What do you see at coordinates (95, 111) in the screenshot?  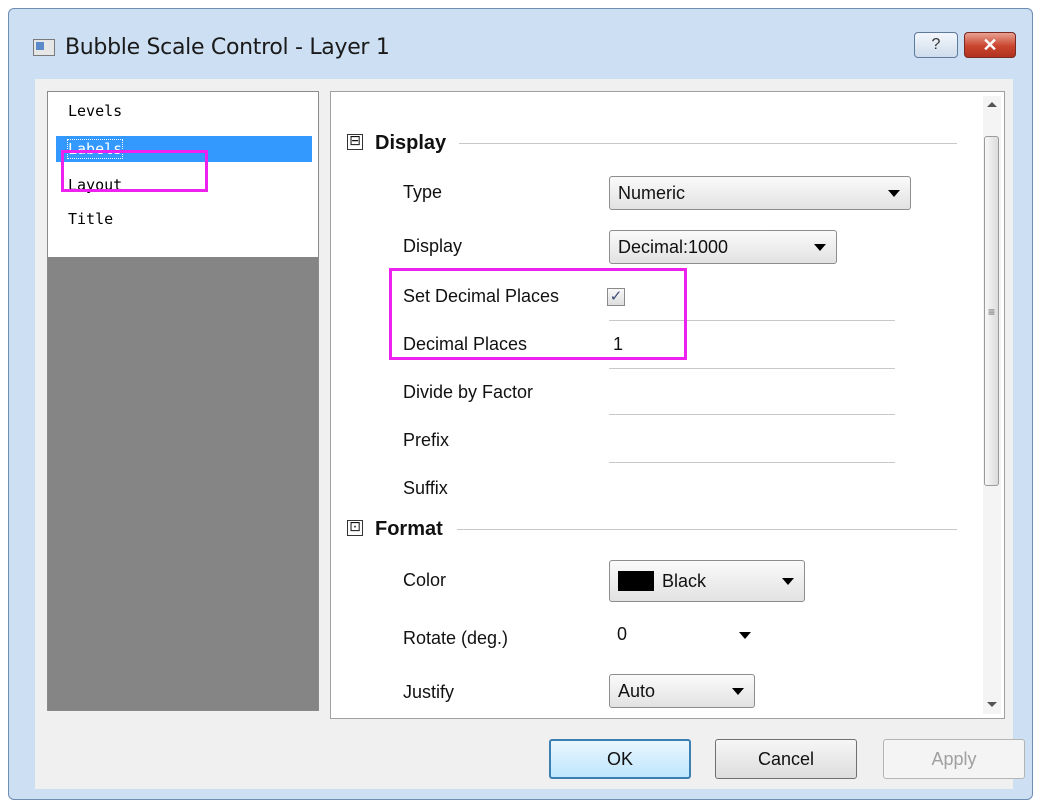 I see `tree-item-label: Levels` at bounding box center [95, 111].